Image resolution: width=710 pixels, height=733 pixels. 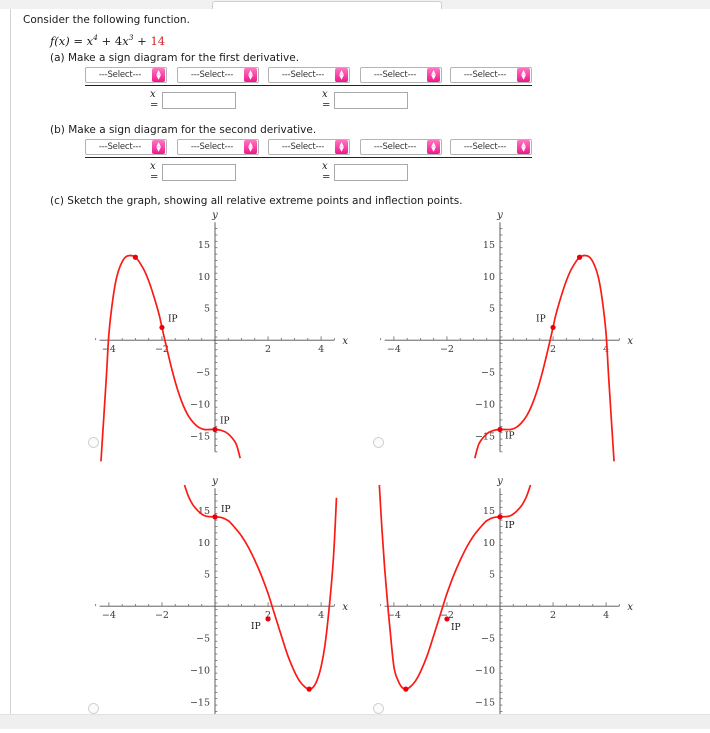 What do you see at coordinates (492, 575) in the screenshot?
I see `y-tick-label: 5` at bounding box center [492, 575].